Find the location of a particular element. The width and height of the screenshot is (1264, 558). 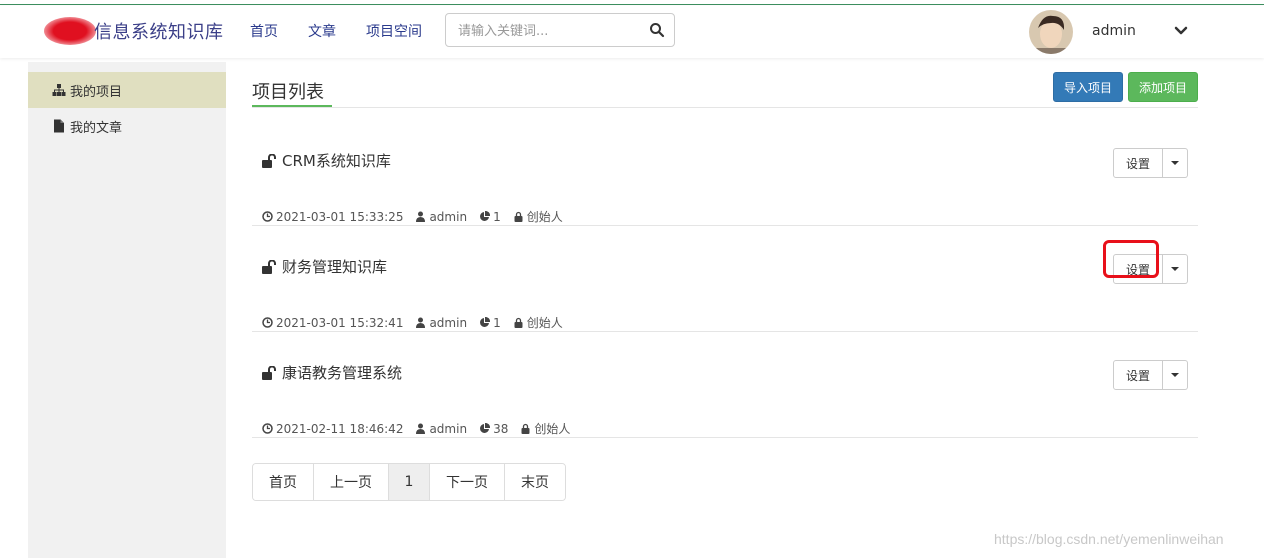

red-highlight-box is located at coordinates (1131, 259).